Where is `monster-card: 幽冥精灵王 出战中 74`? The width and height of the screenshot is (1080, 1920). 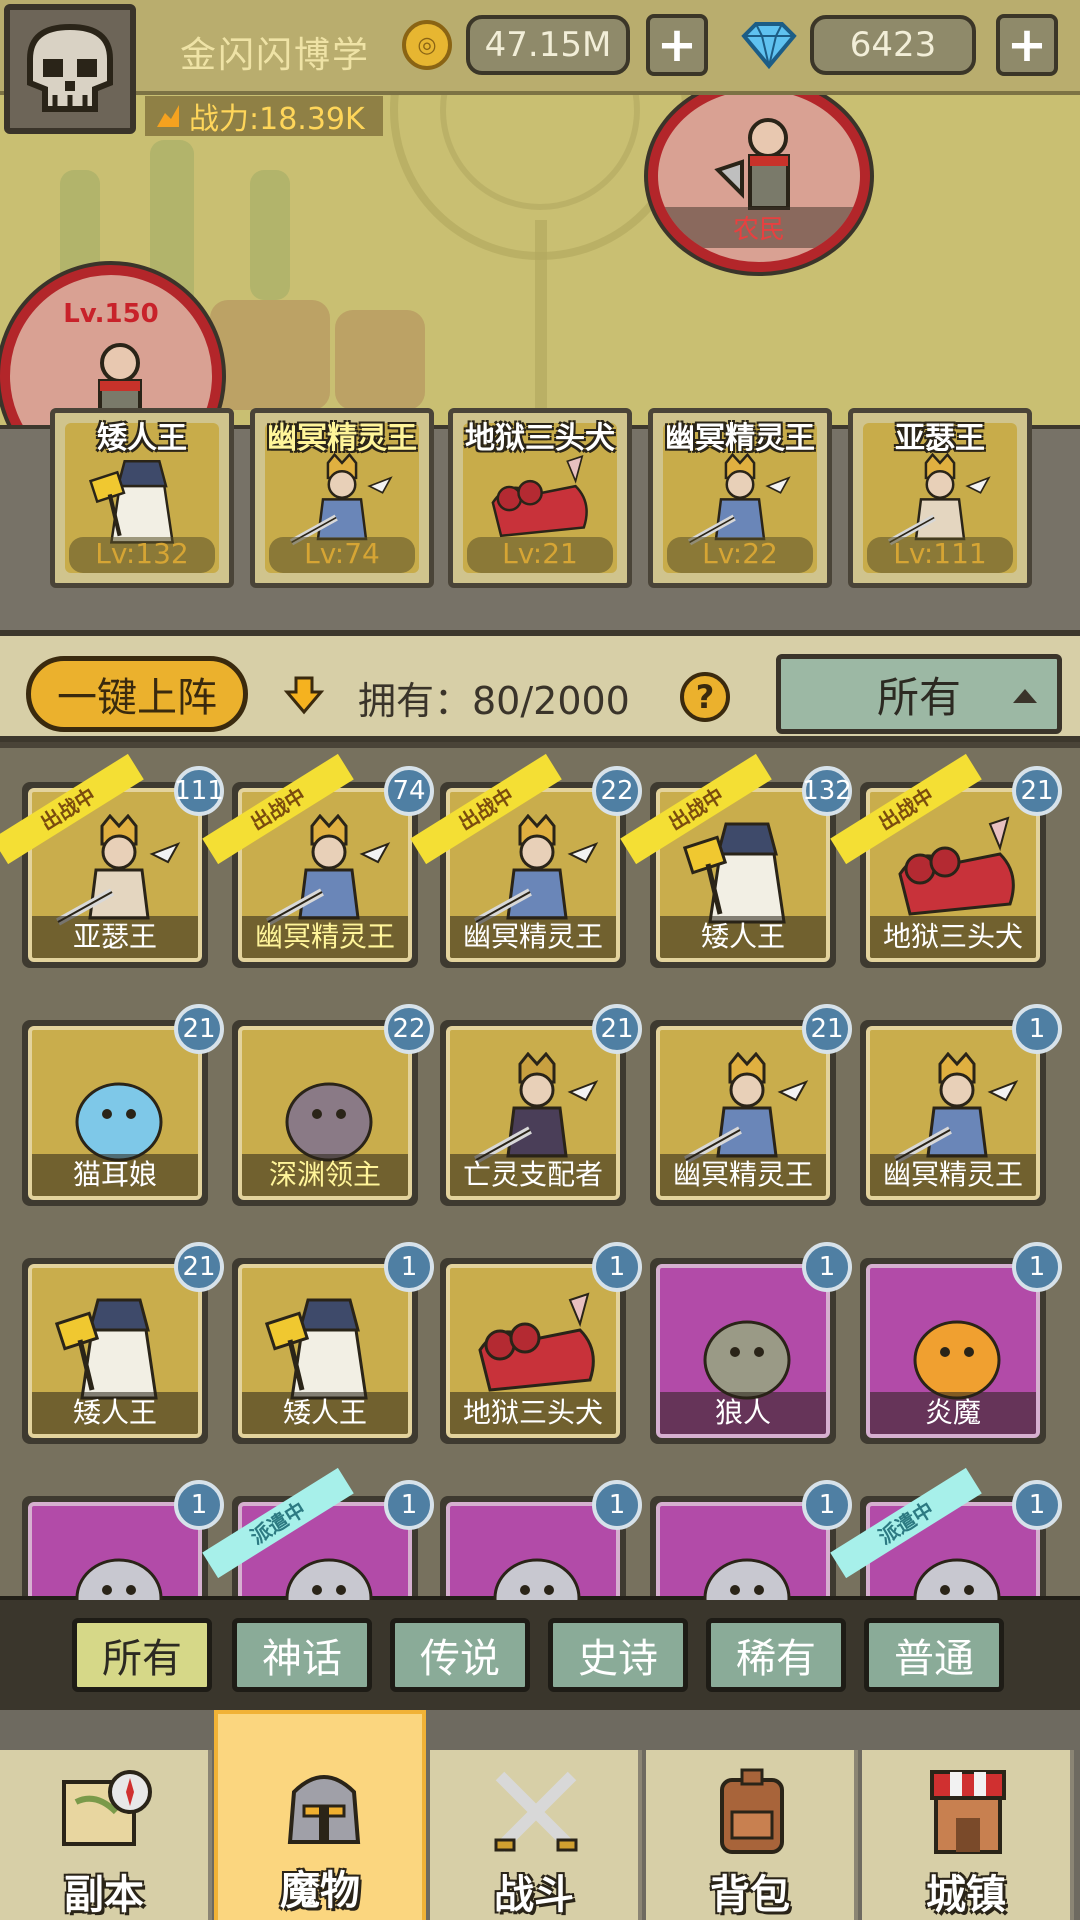 monster-card: 幽冥精灵王 出战中 74 is located at coordinates (318, 860).